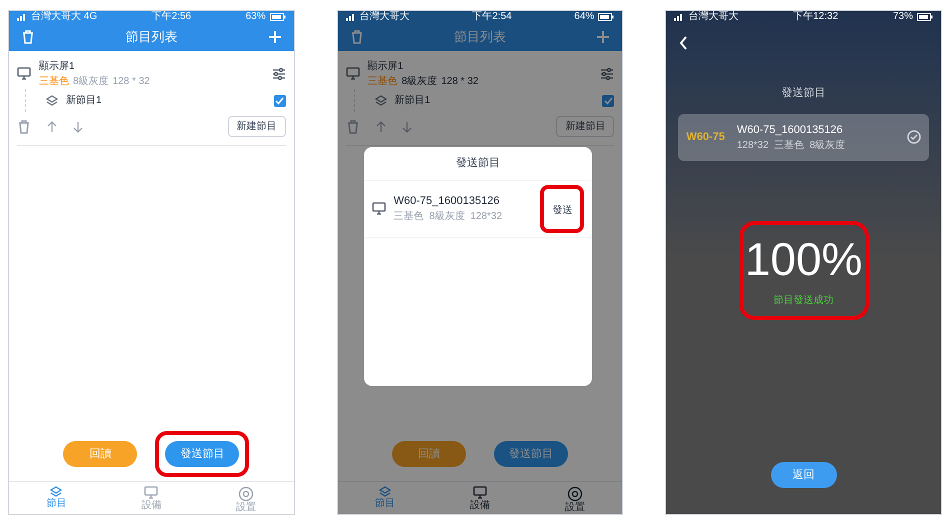  What do you see at coordinates (478, 163) in the screenshot?
I see `dialog-title: 發送節目` at bounding box center [478, 163].